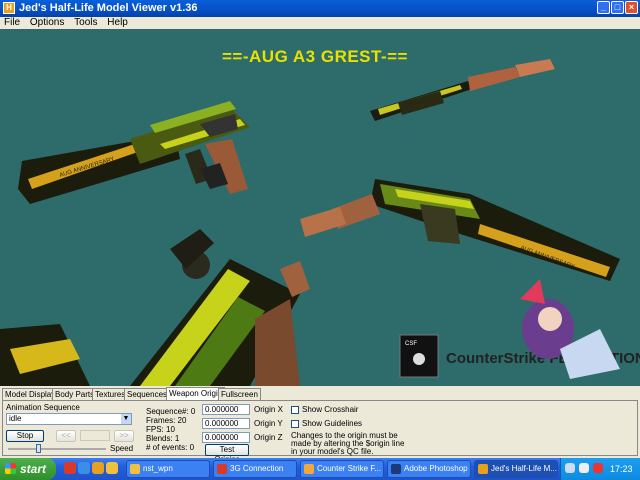 The width and height of the screenshot is (640, 480). I want to click on minimize-button: _, so click(603, 7).